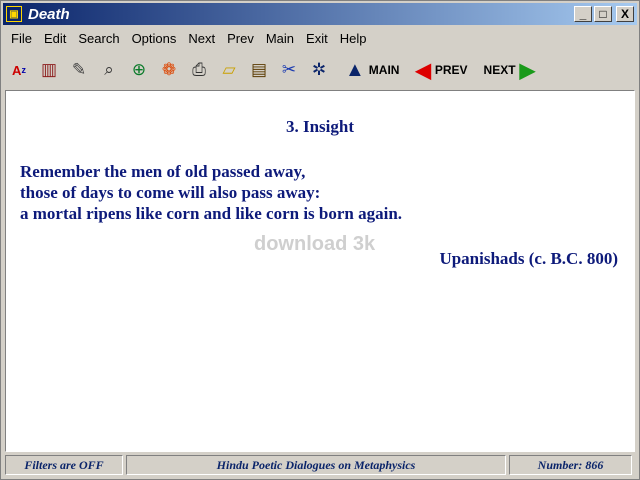  I want to click on poem-line: Remember the men of old passed away,, so click(163, 171).